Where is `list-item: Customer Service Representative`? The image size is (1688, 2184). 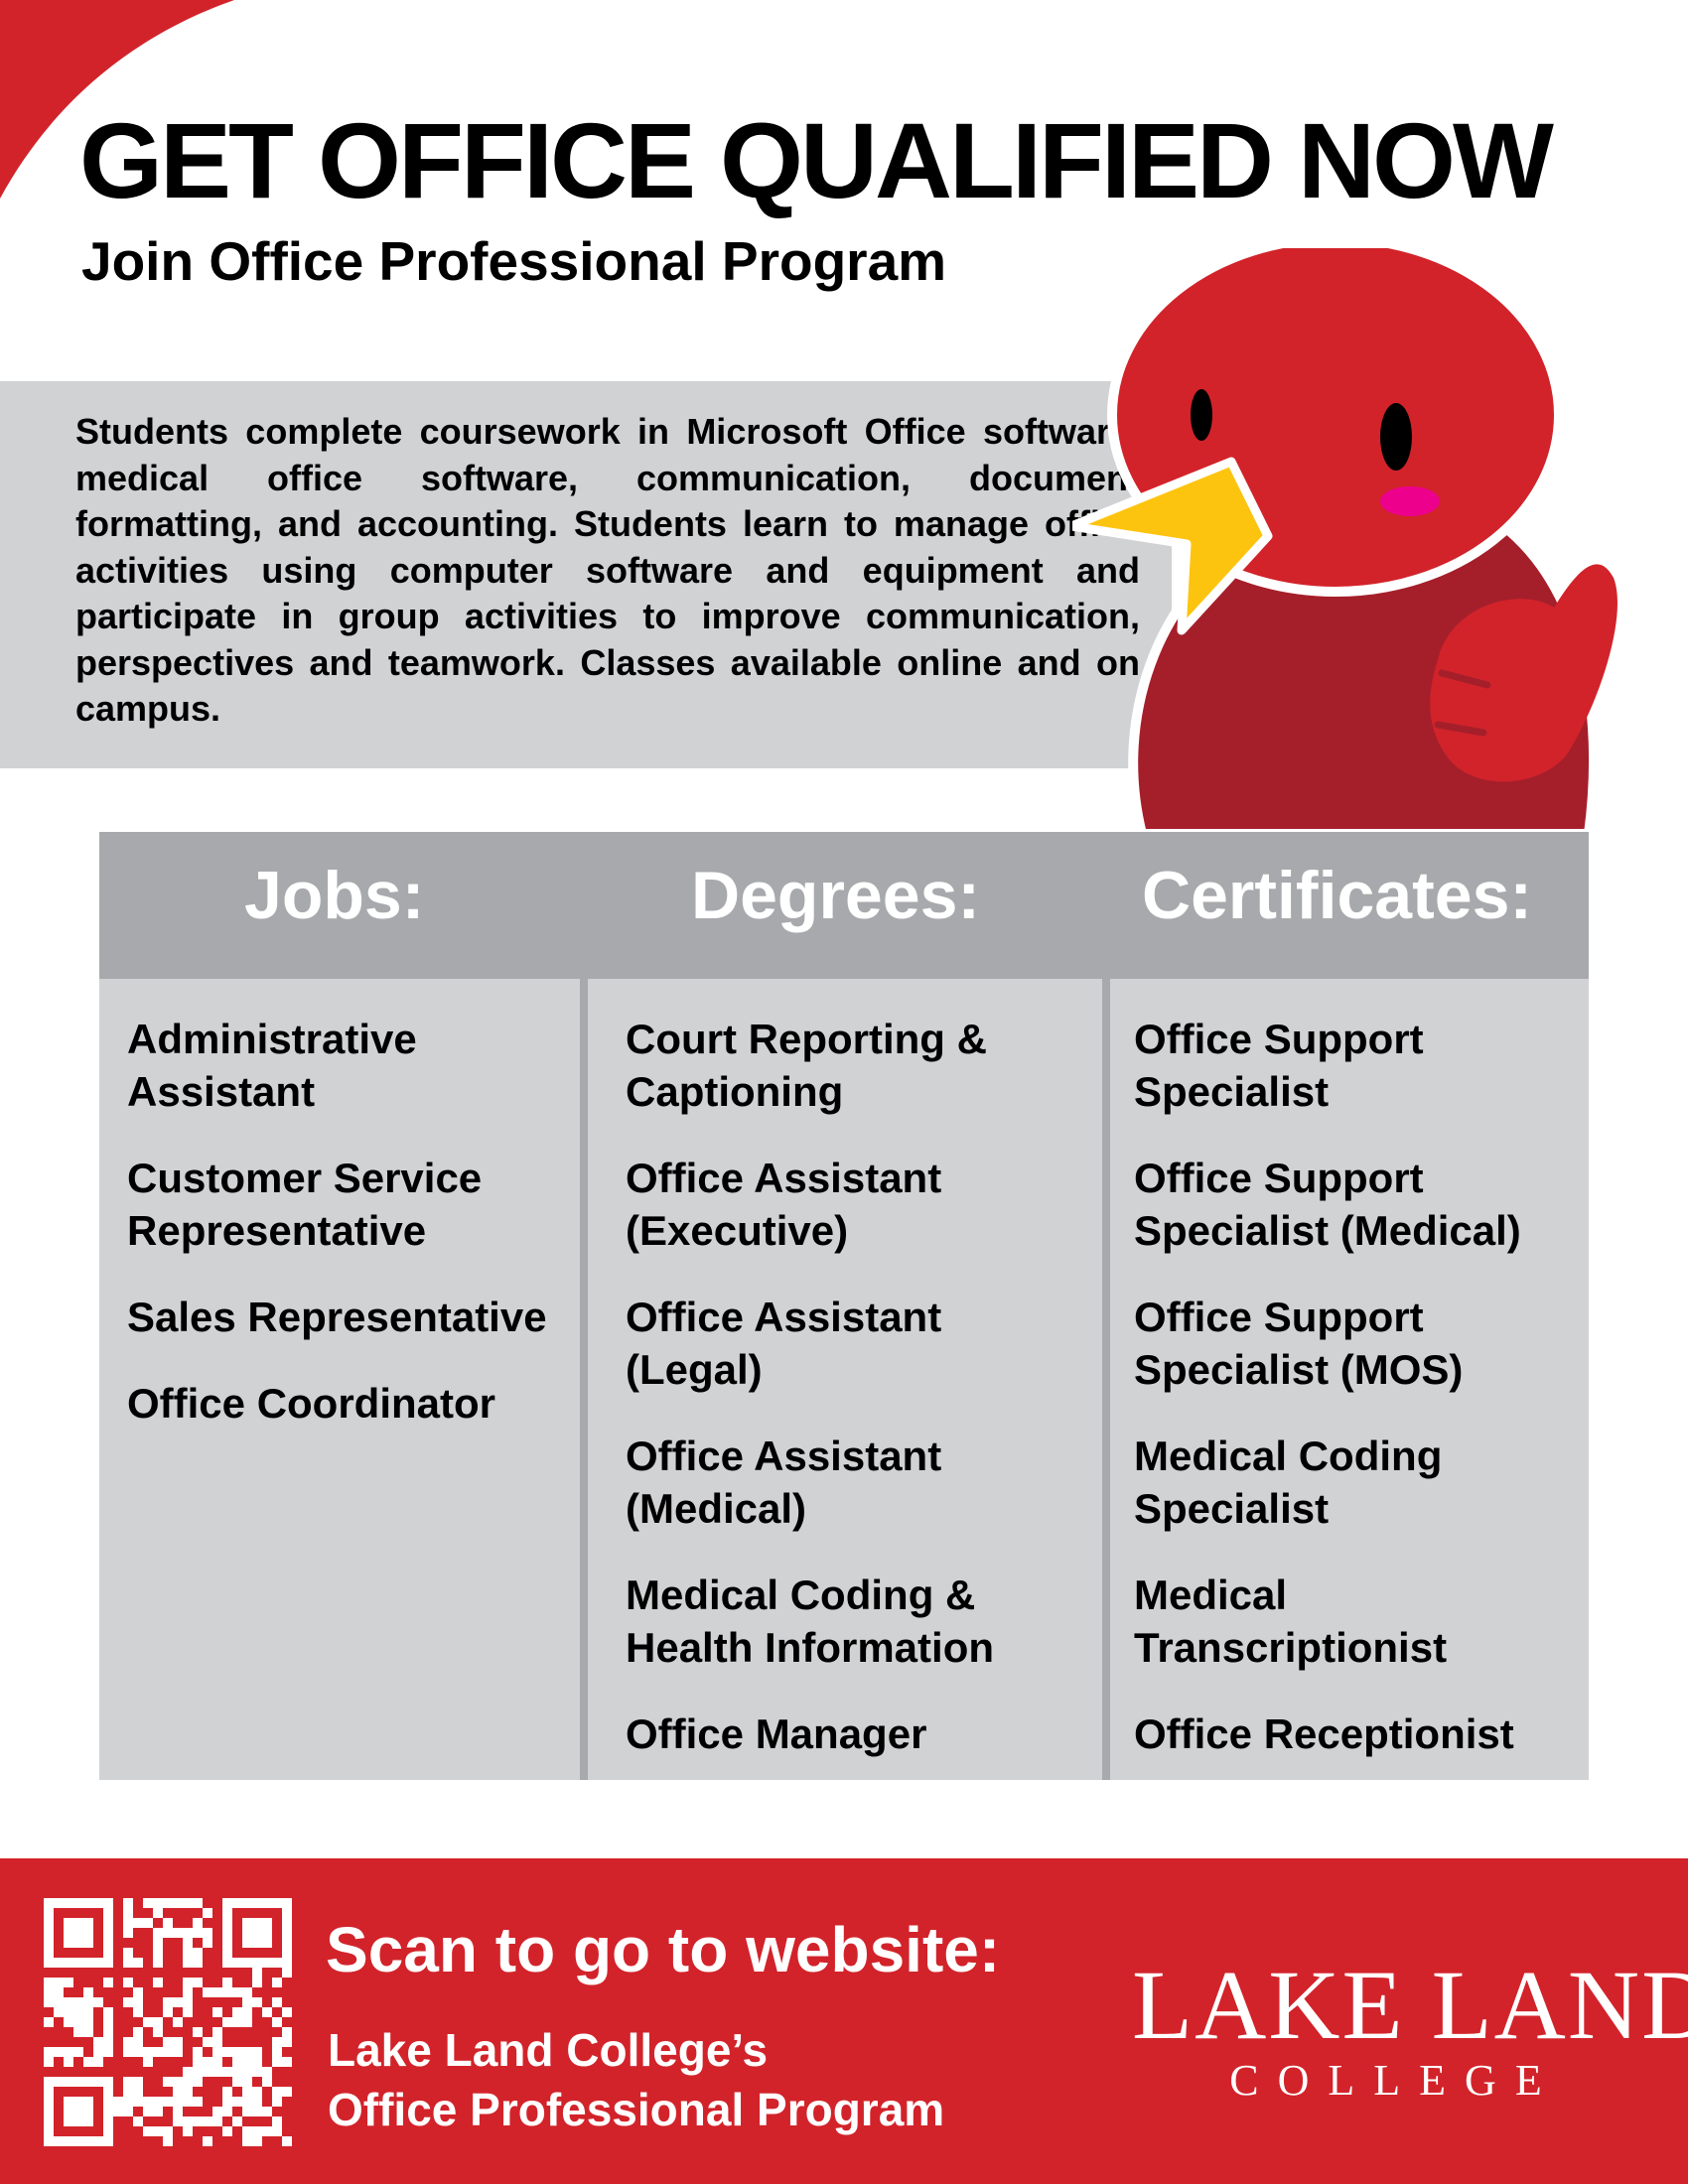 list-item: Customer Service Representative is located at coordinates (305, 1204).